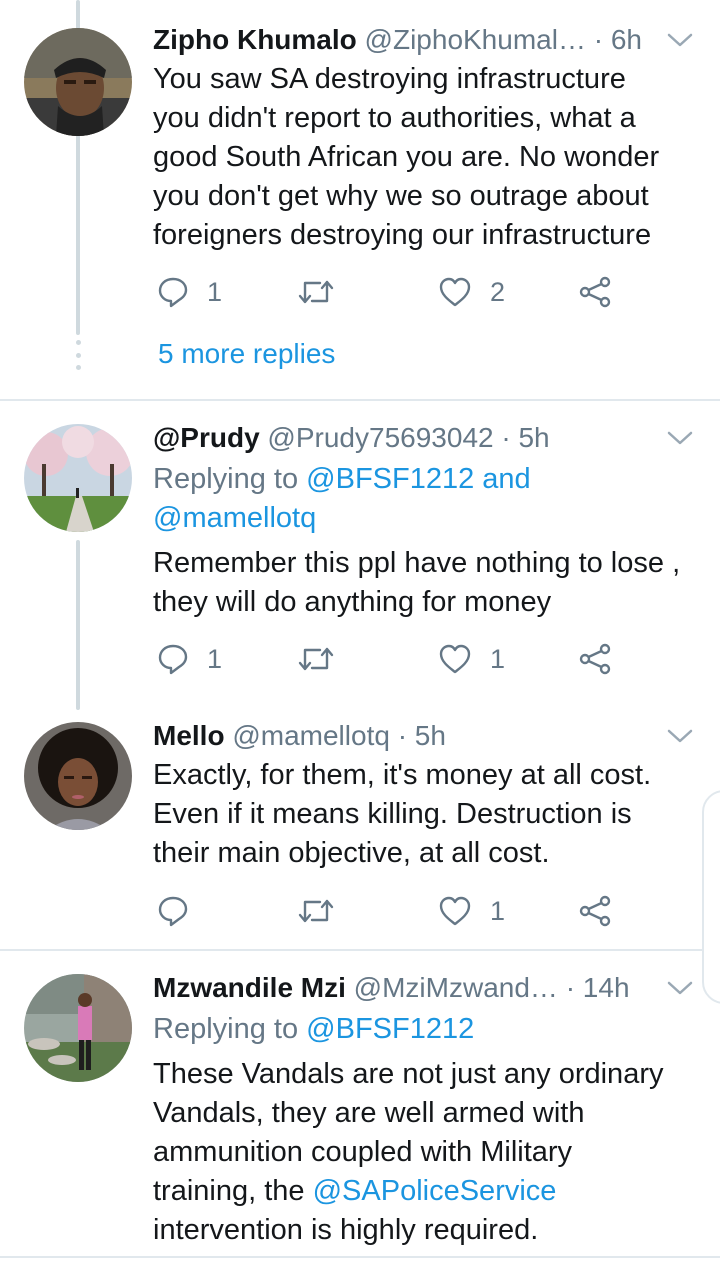  What do you see at coordinates (246, 354) in the screenshot?
I see `more-replies-link: 5 more replies` at bounding box center [246, 354].